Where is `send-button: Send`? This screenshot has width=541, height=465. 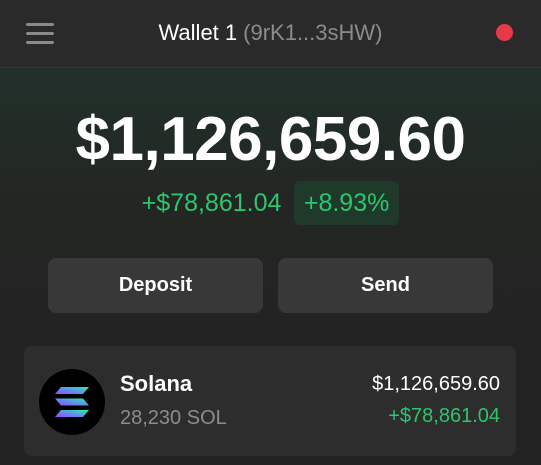 send-button: Send is located at coordinates (385, 285).